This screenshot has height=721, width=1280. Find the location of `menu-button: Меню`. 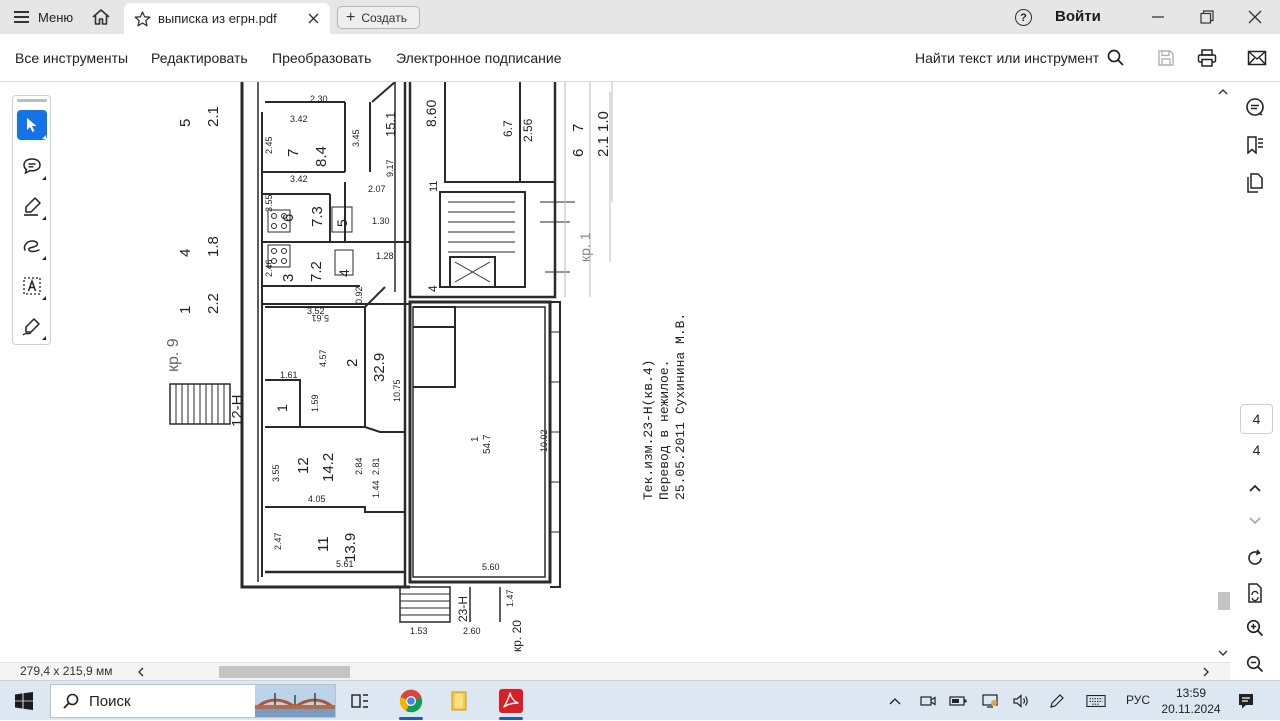

menu-button: Меню is located at coordinates (41, 17).